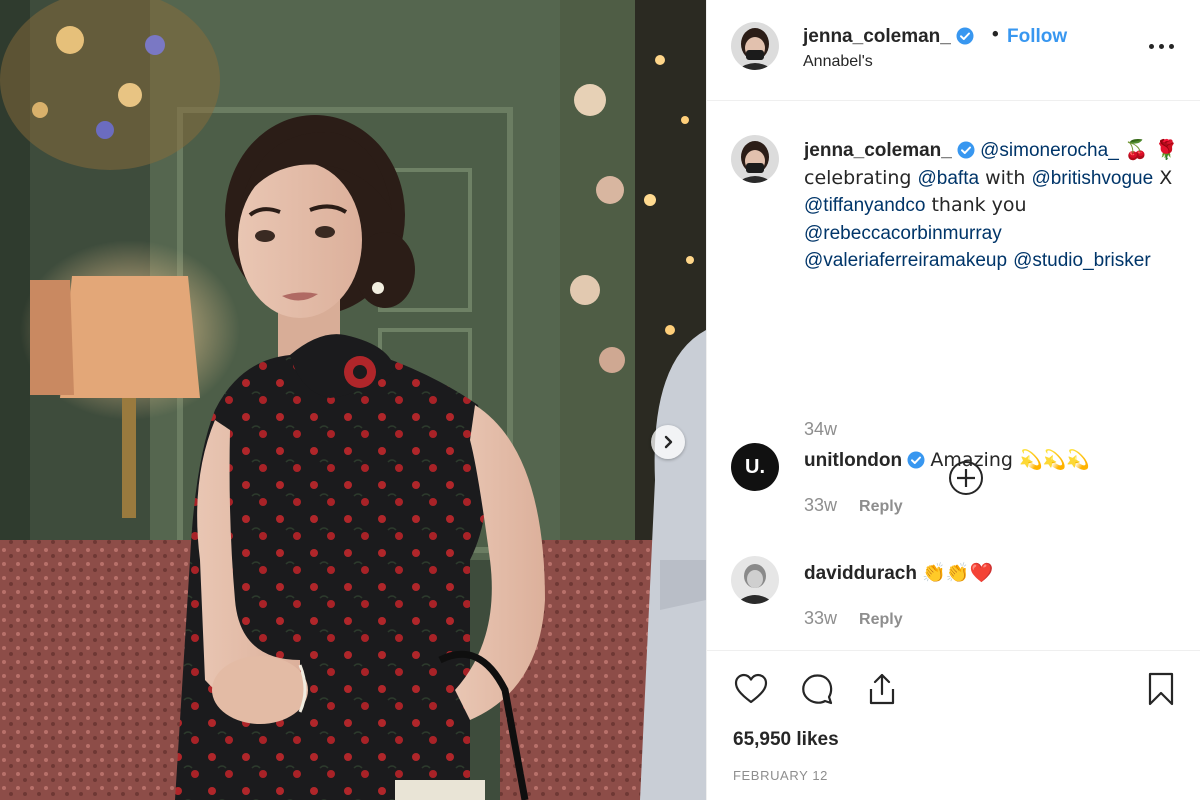  What do you see at coordinates (905, 260) in the screenshot?
I see `caption-mention-link: @valeriaferreiramakeup` at bounding box center [905, 260].